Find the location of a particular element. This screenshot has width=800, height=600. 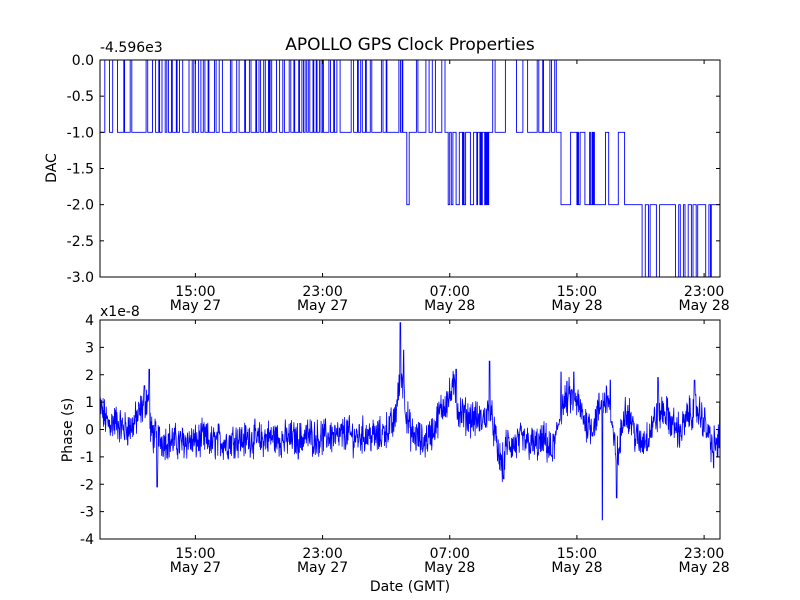

y-tick-label: -1.0 is located at coordinates (80, 133).